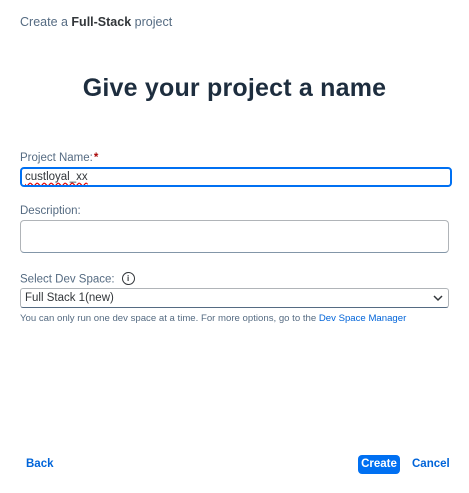 Image resolution: width=469 pixels, height=493 pixels. I want to click on cancel-button: Cancel, so click(431, 464).